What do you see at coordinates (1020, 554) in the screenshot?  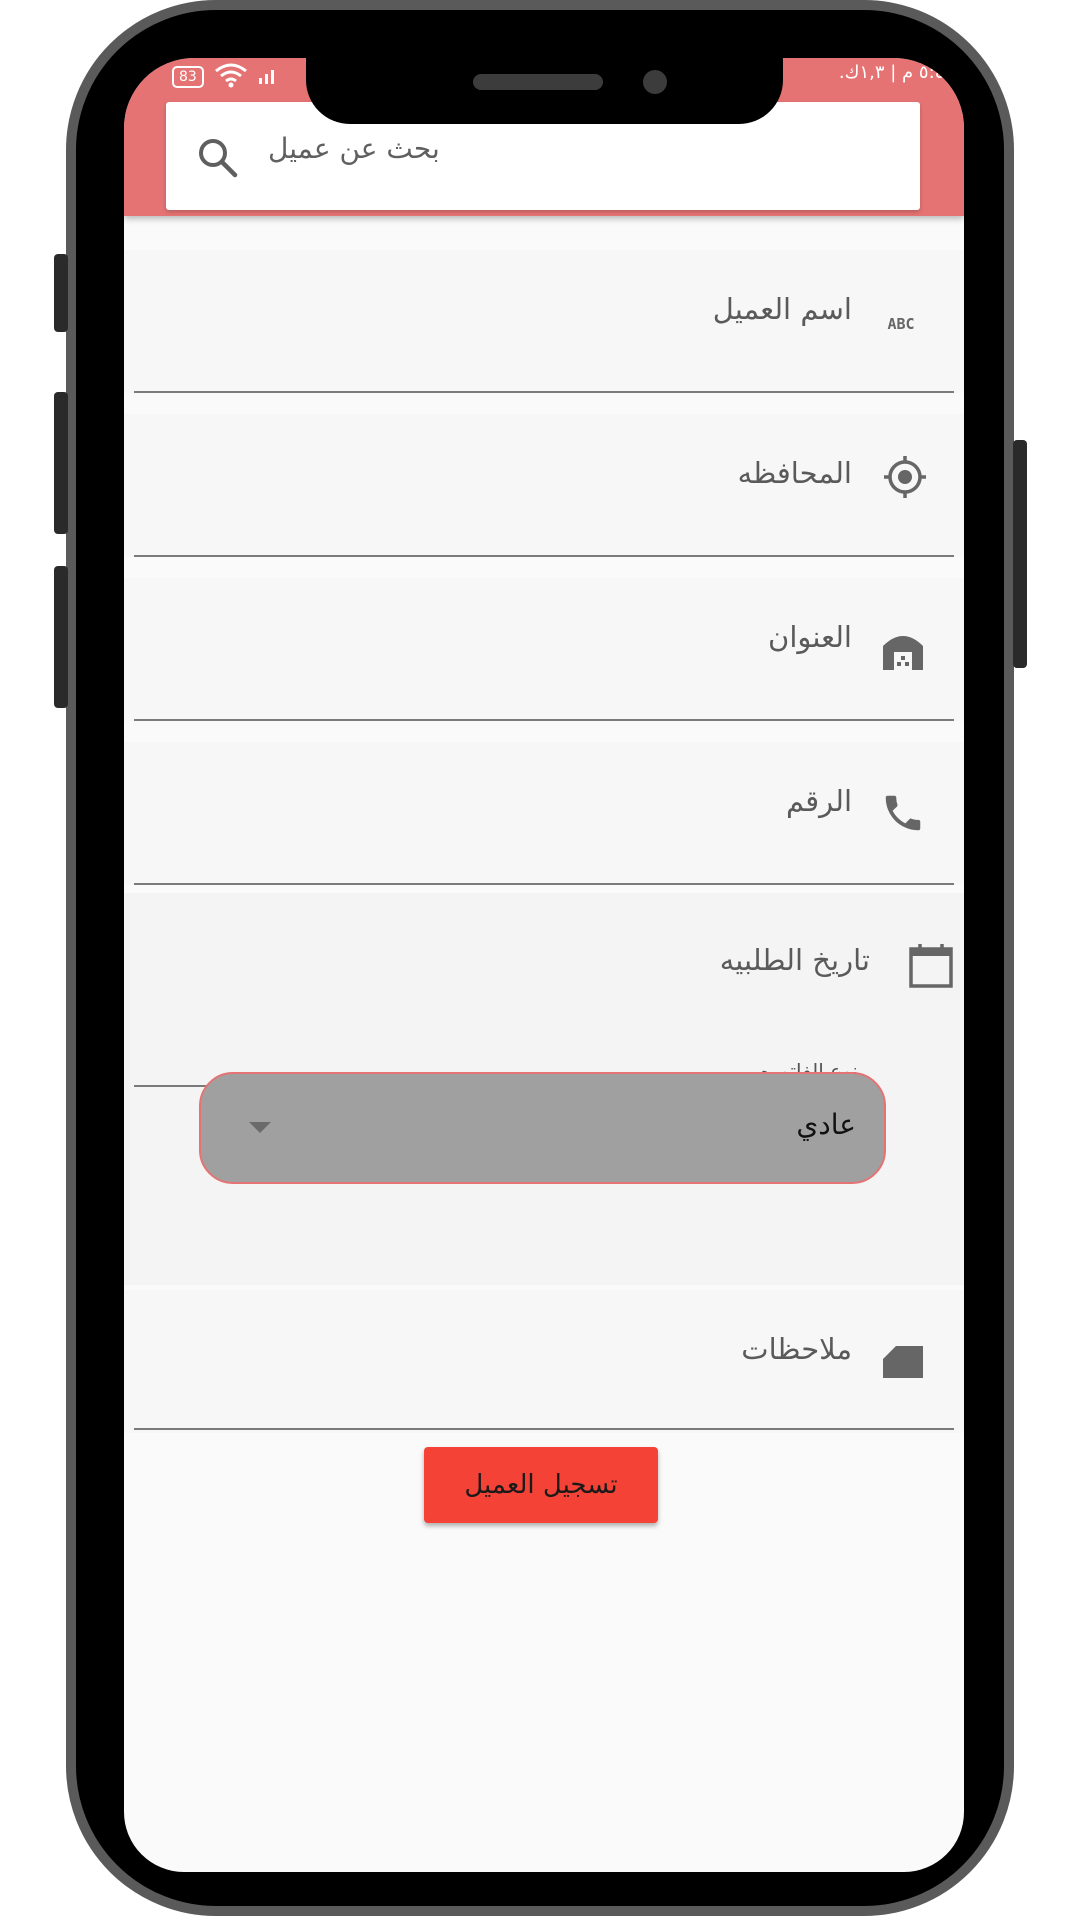 I see `phone-button-right` at bounding box center [1020, 554].